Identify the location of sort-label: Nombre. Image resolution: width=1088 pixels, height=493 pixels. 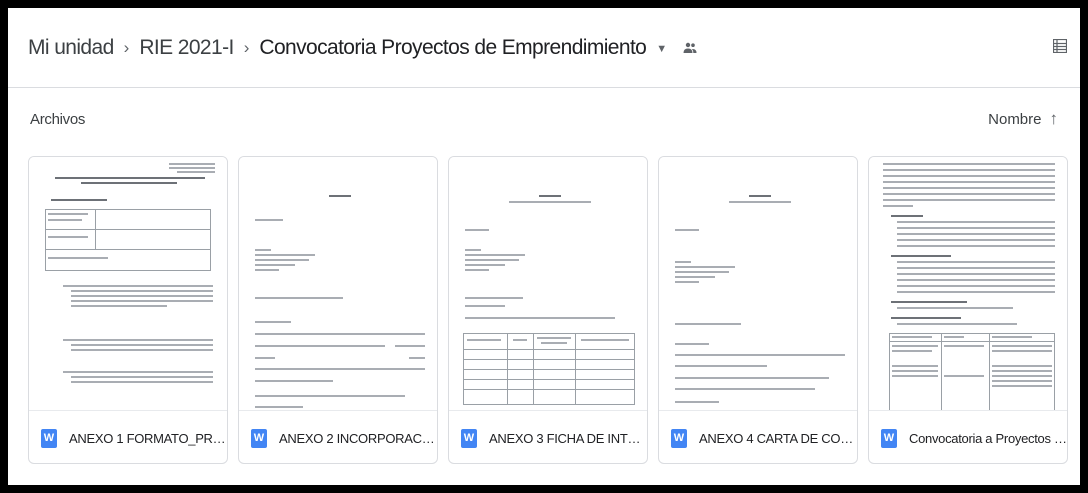
(1015, 119).